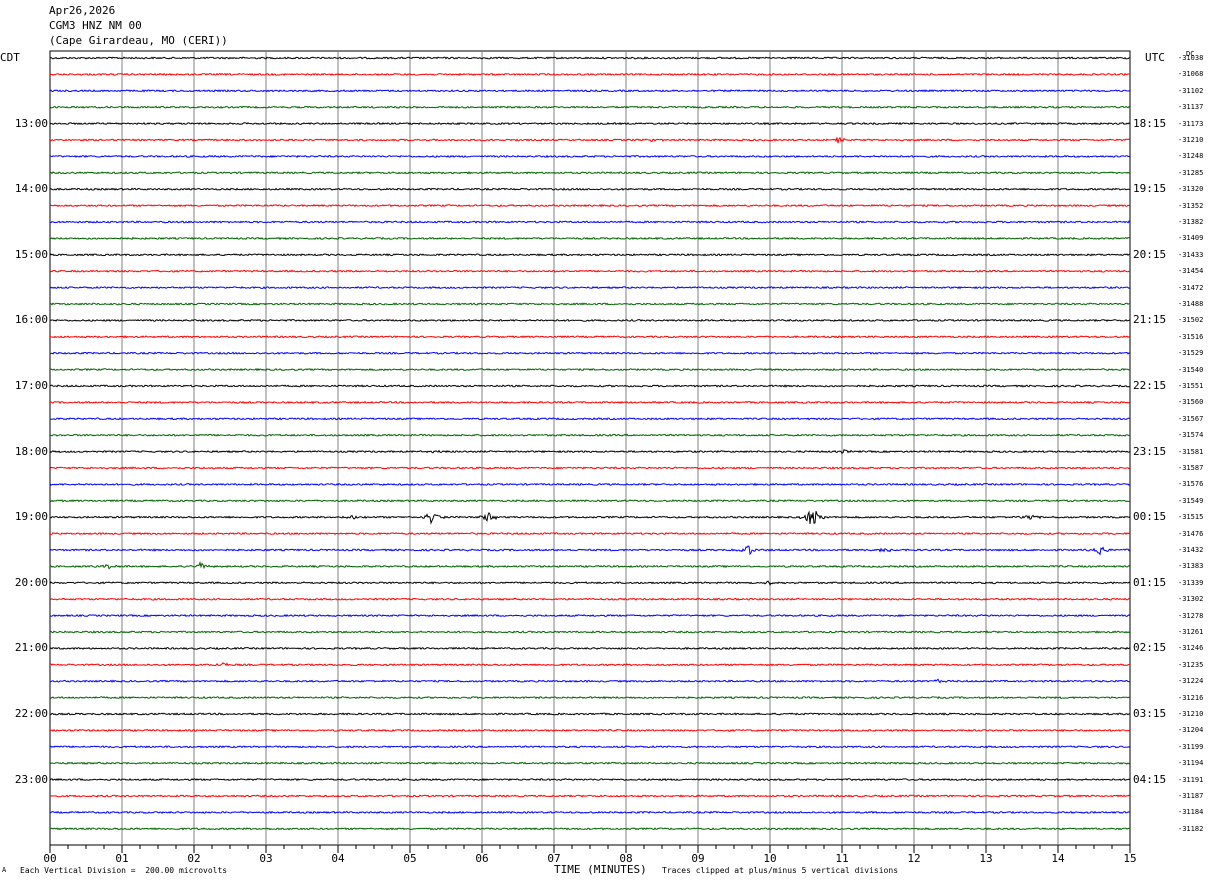  What do you see at coordinates (1191, 320) in the screenshot?
I see `dc-offset-label: -31502` at bounding box center [1191, 320].